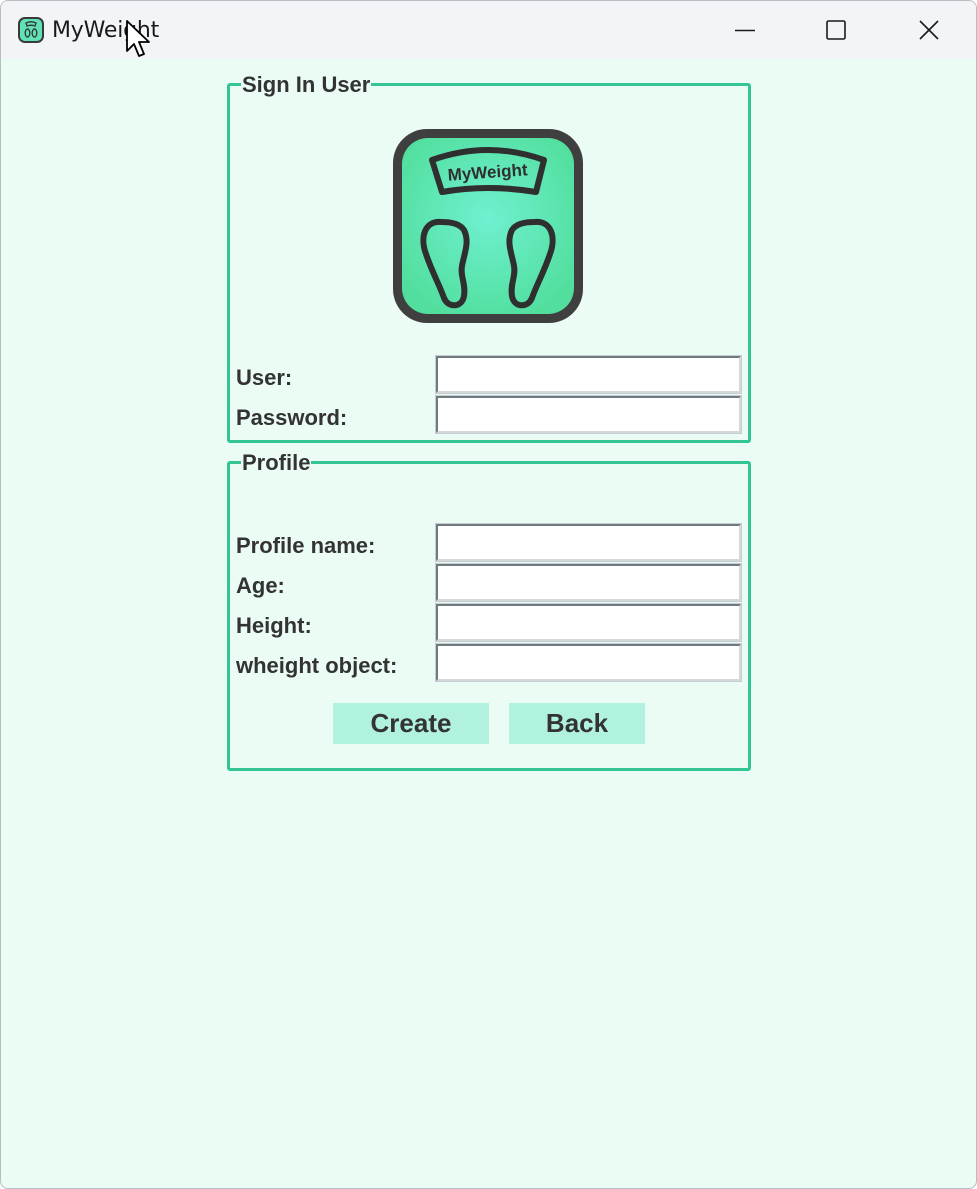 This screenshot has width=977, height=1189. What do you see at coordinates (488, 226) in the screenshot?
I see `myweight-logo: MyWeight` at bounding box center [488, 226].